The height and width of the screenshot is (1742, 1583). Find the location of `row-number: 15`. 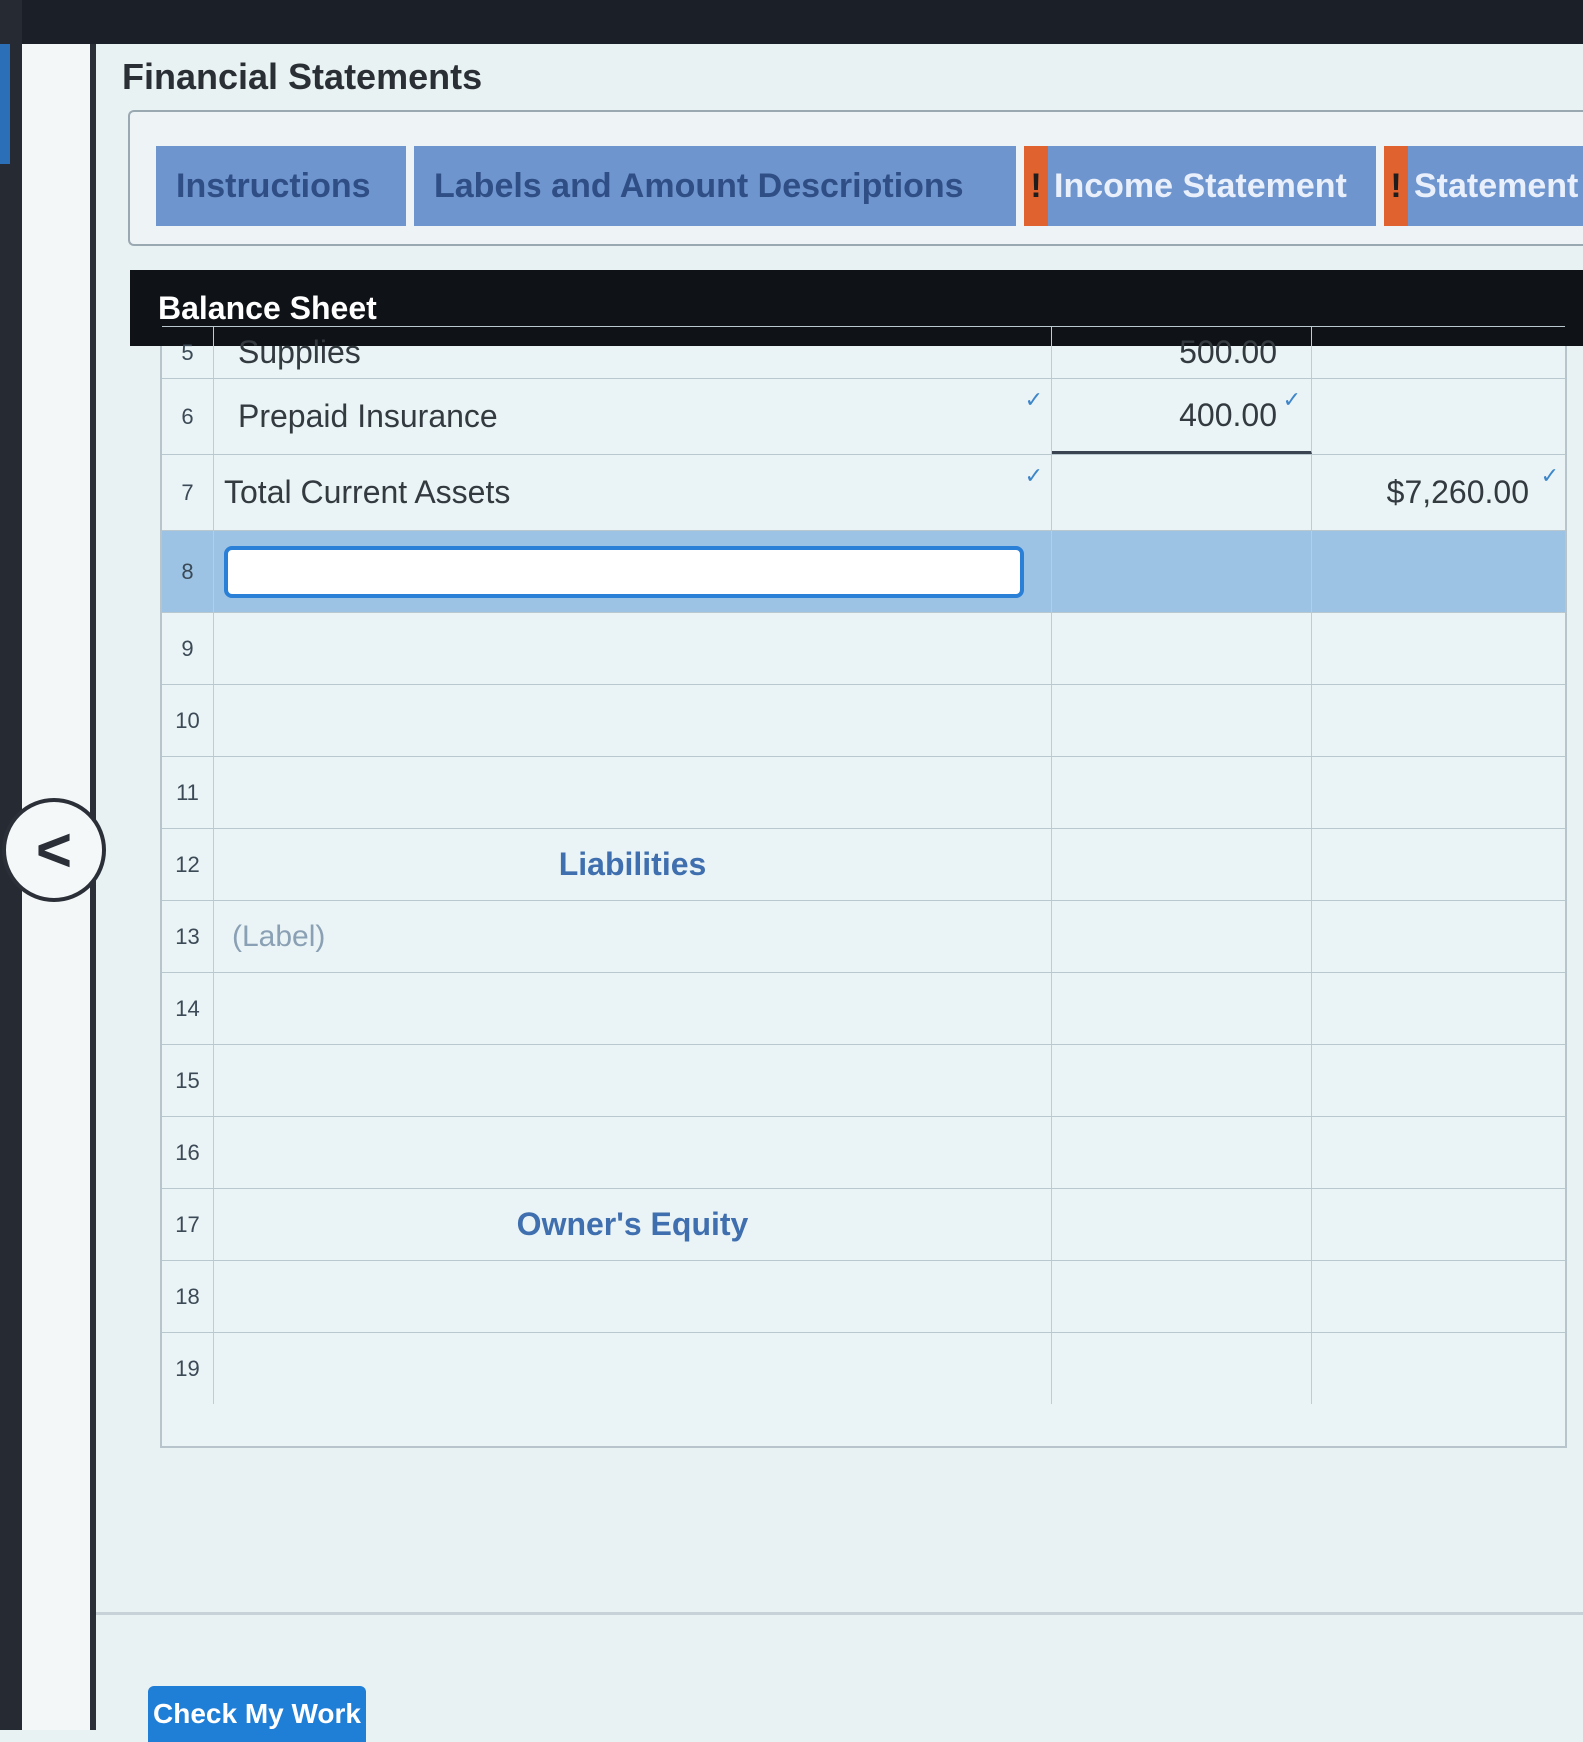

row-number: 15 is located at coordinates (188, 1080).